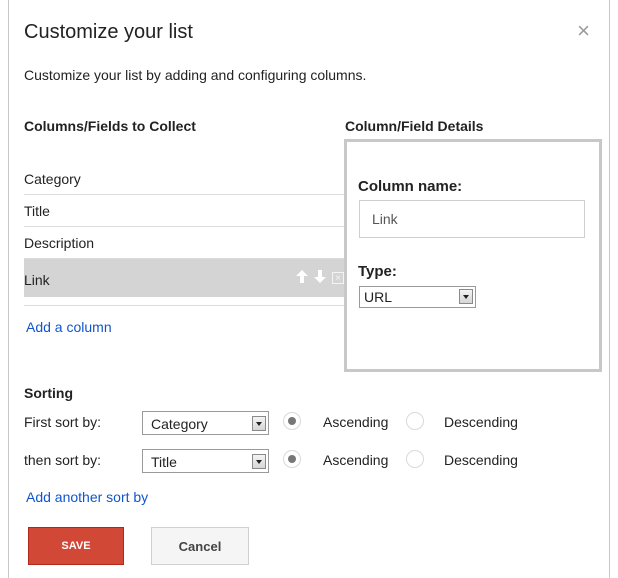 This screenshot has width=618, height=578. I want to click on then-sort-row: then sort by: Title Ascending Descending, so click(304, 462).